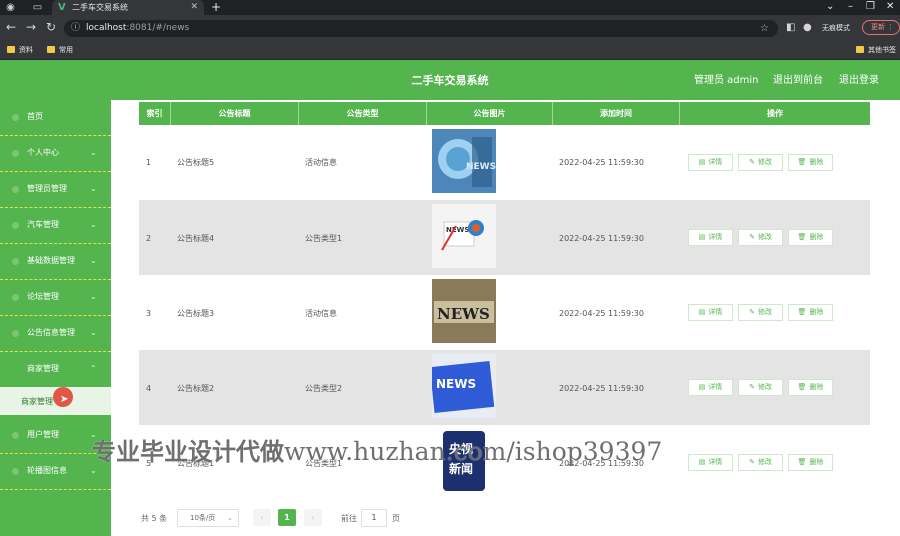 The image size is (900, 536). Describe the element at coordinates (349, 518) in the screenshot. I see `goto-label: 前往` at that location.